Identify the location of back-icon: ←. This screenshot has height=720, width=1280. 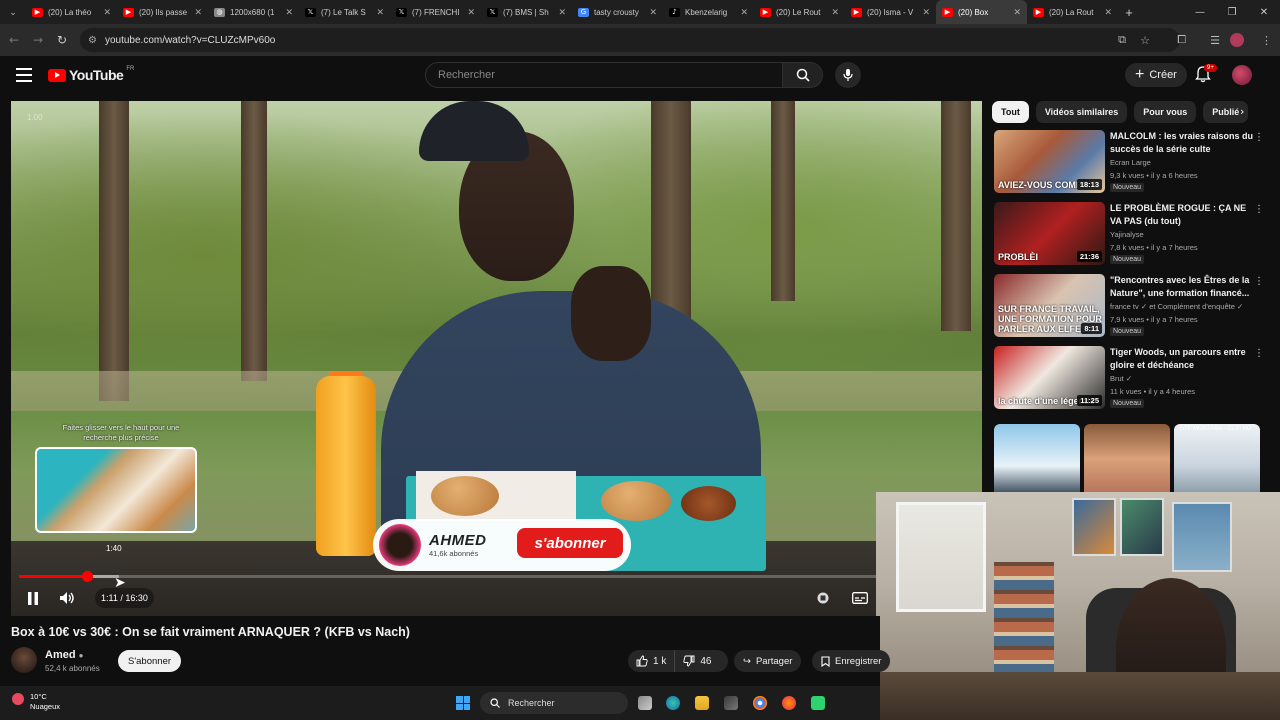
(14, 40).